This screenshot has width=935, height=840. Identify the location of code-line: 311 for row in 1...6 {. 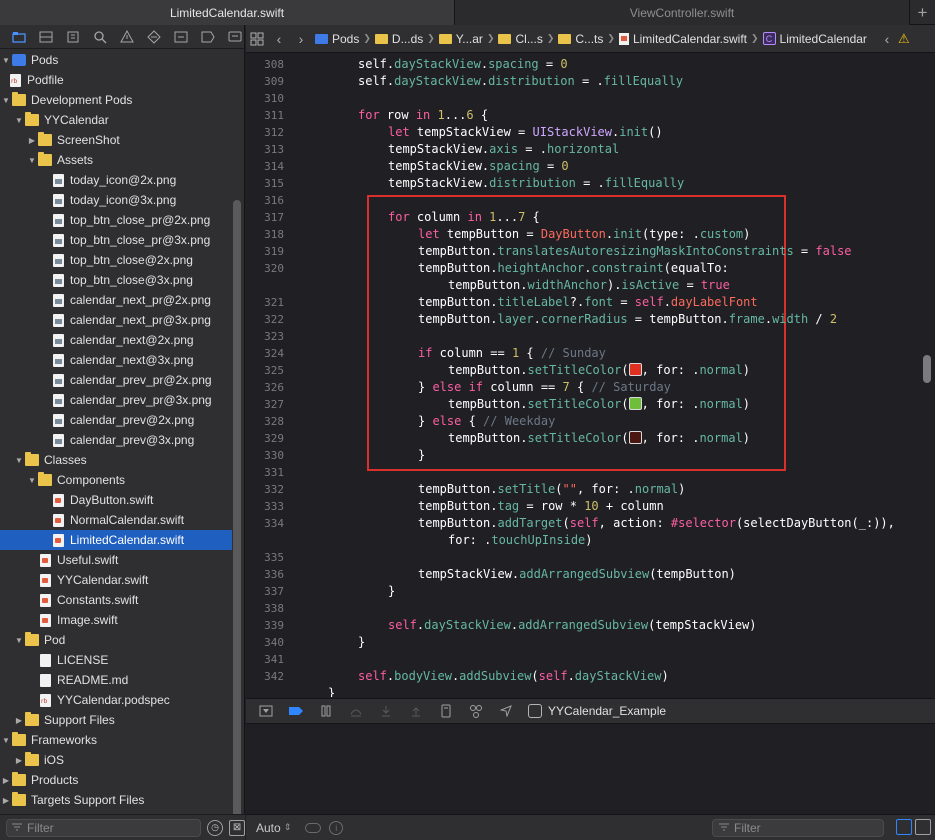
(590, 115).